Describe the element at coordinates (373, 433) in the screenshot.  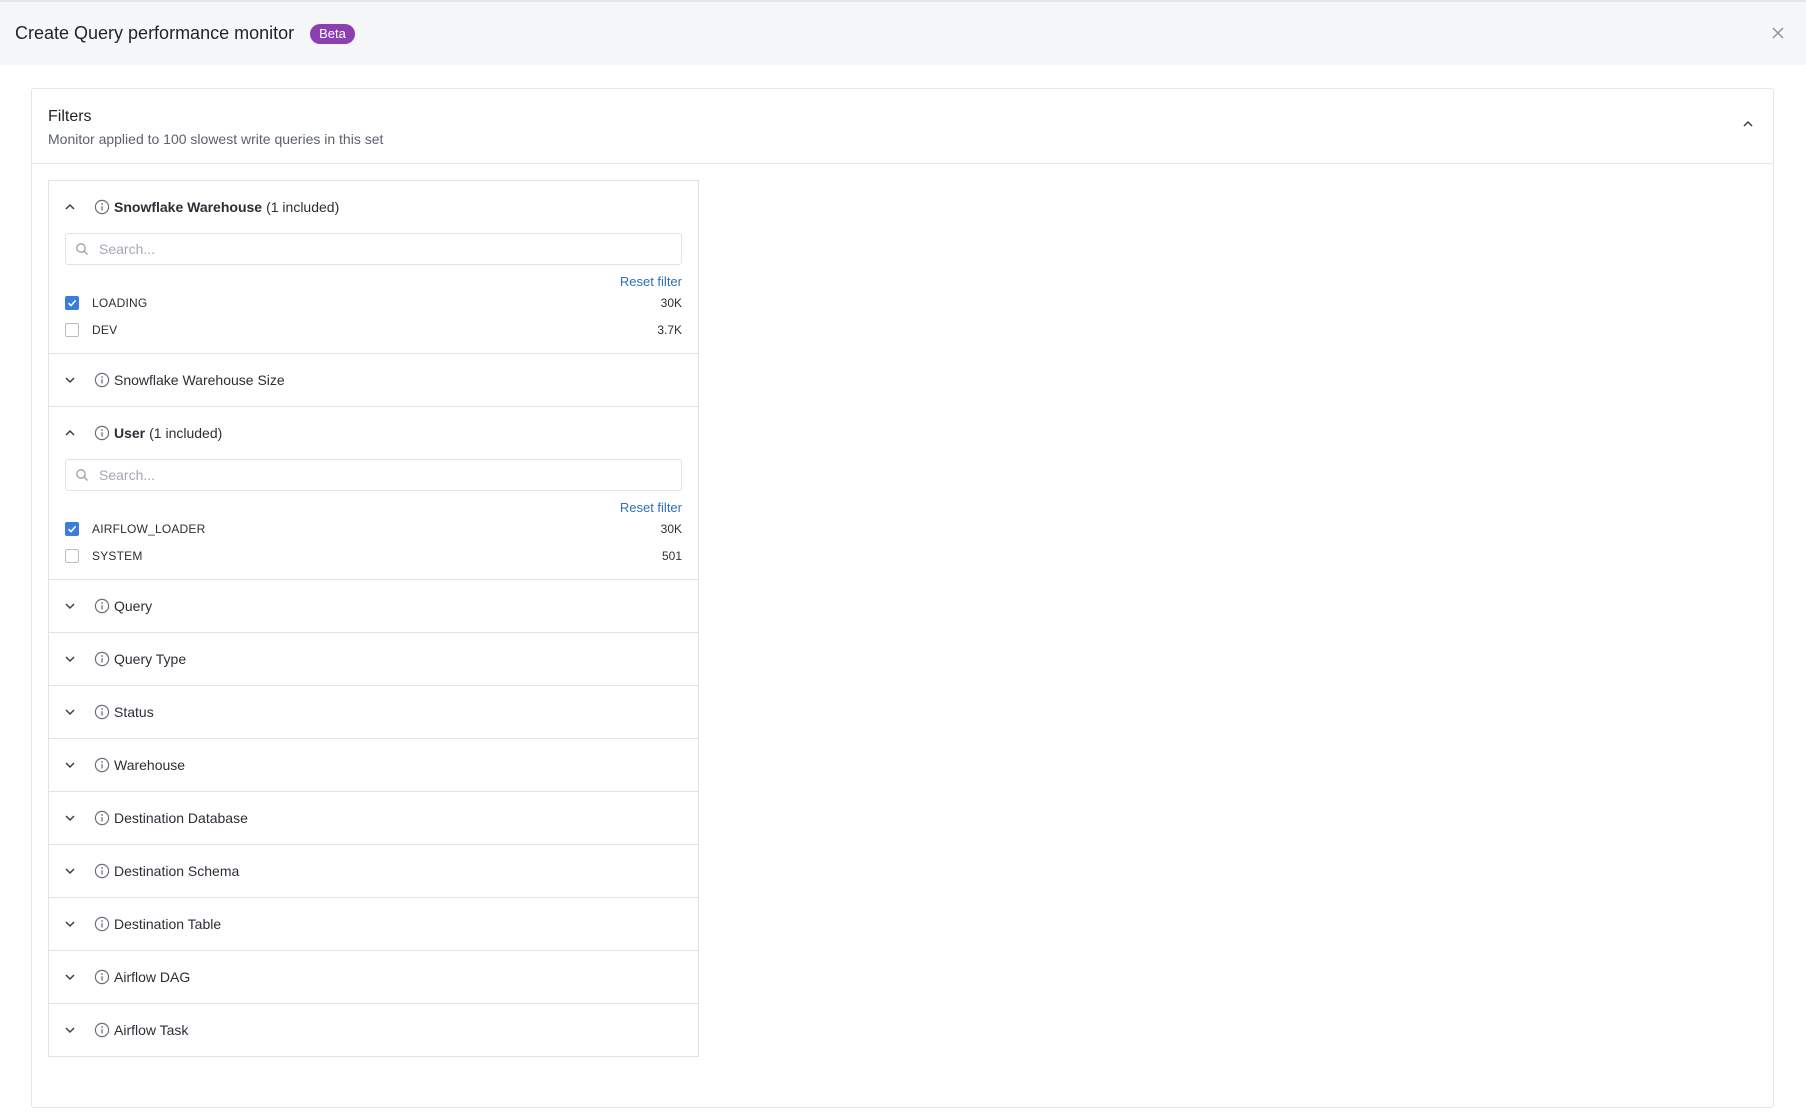
I see `filter-section-header: User (1 included)` at that location.